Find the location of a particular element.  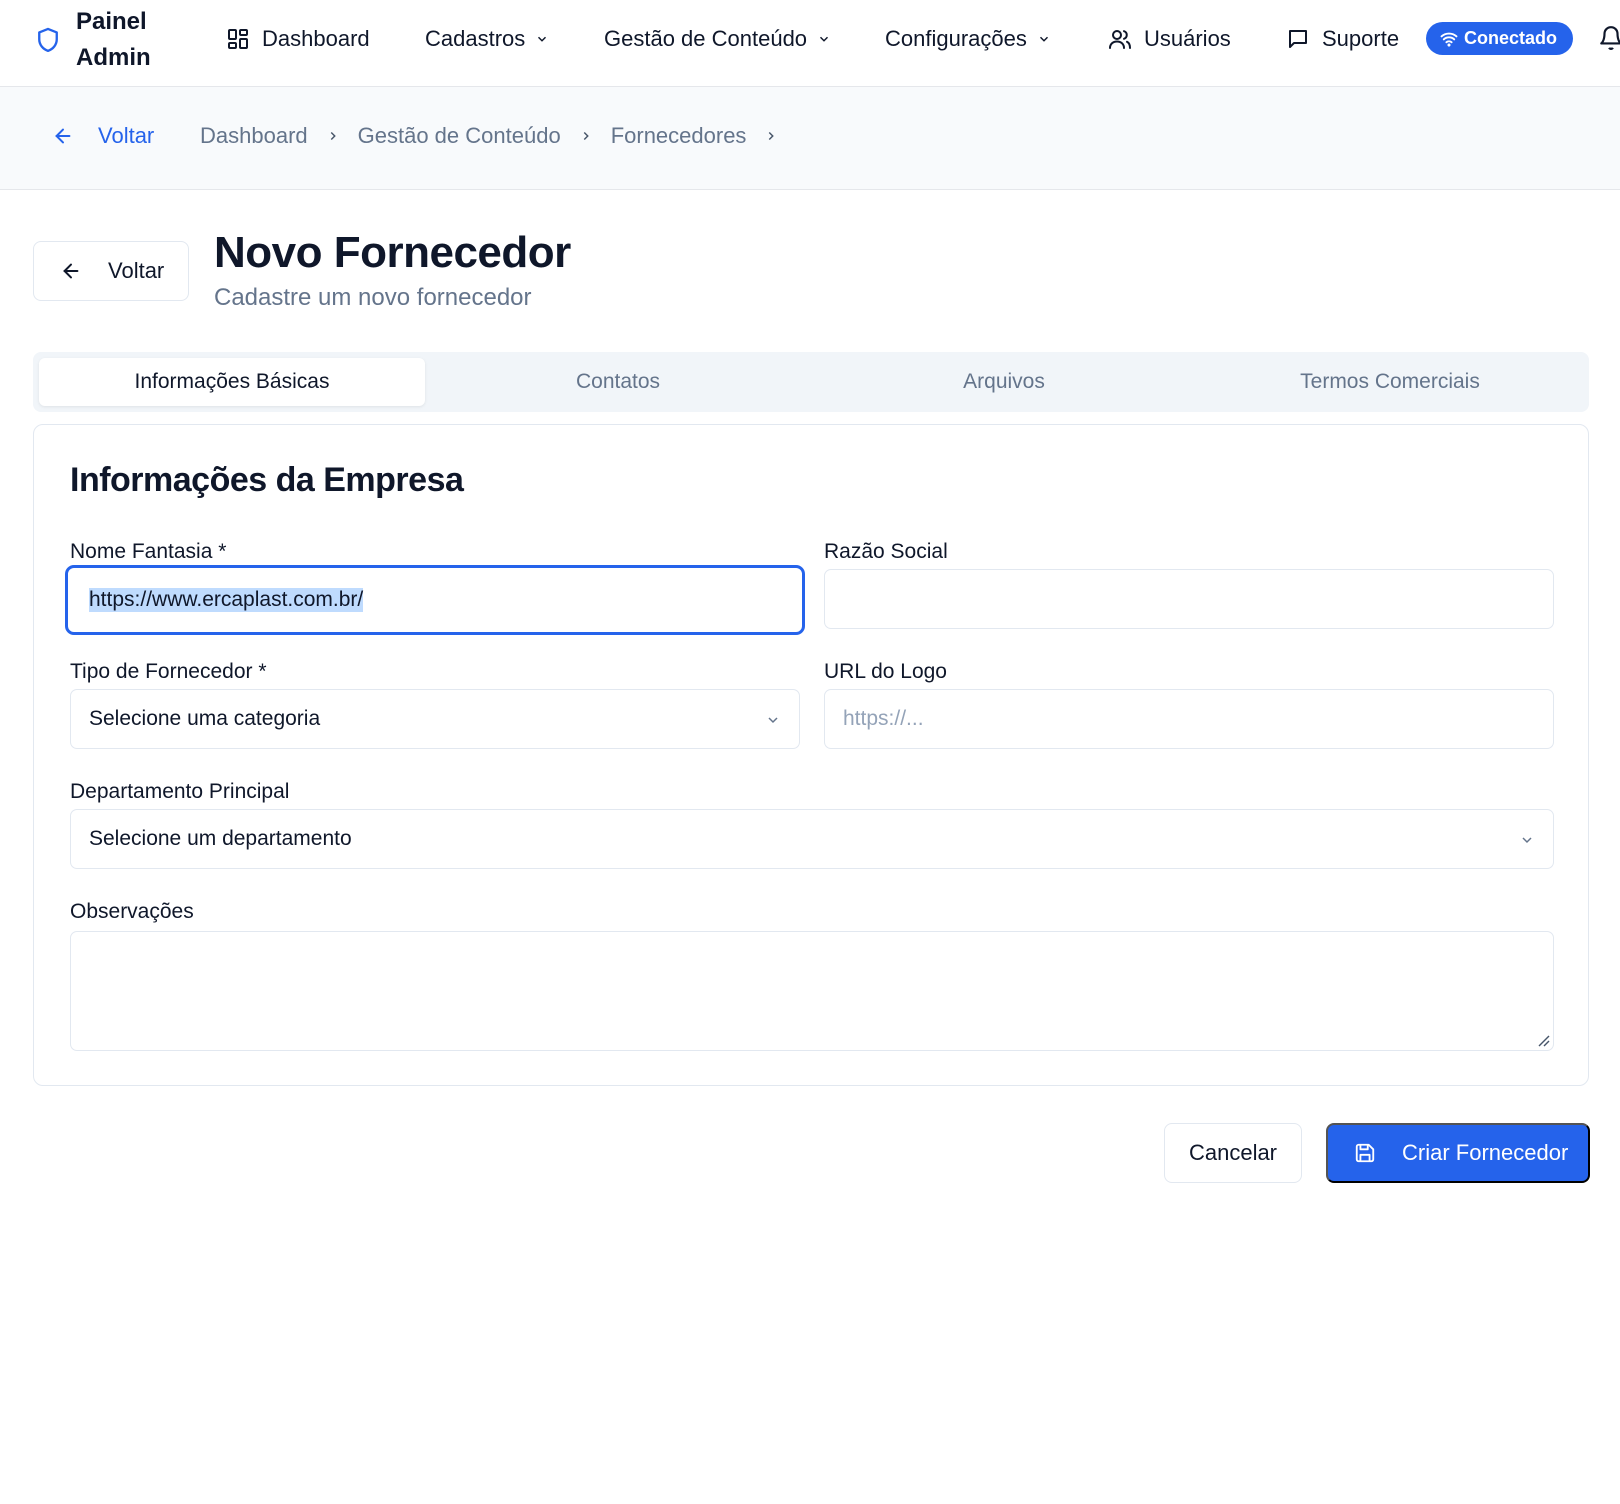

tipo-fornecedor-select: Selecione uma categoria is located at coordinates (435, 719).